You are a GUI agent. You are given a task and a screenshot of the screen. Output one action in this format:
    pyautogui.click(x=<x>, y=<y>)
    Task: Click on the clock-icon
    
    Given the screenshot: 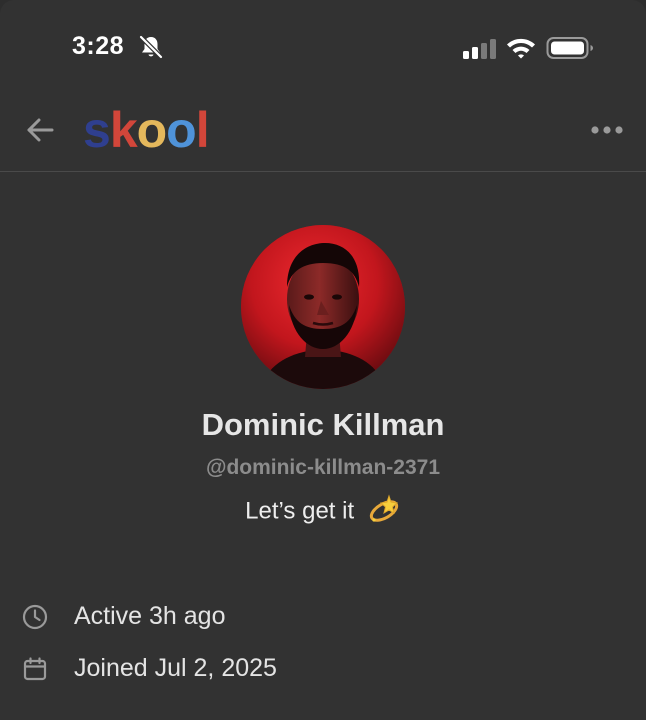 What is the action you would take?
    pyautogui.click(x=35, y=617)
    